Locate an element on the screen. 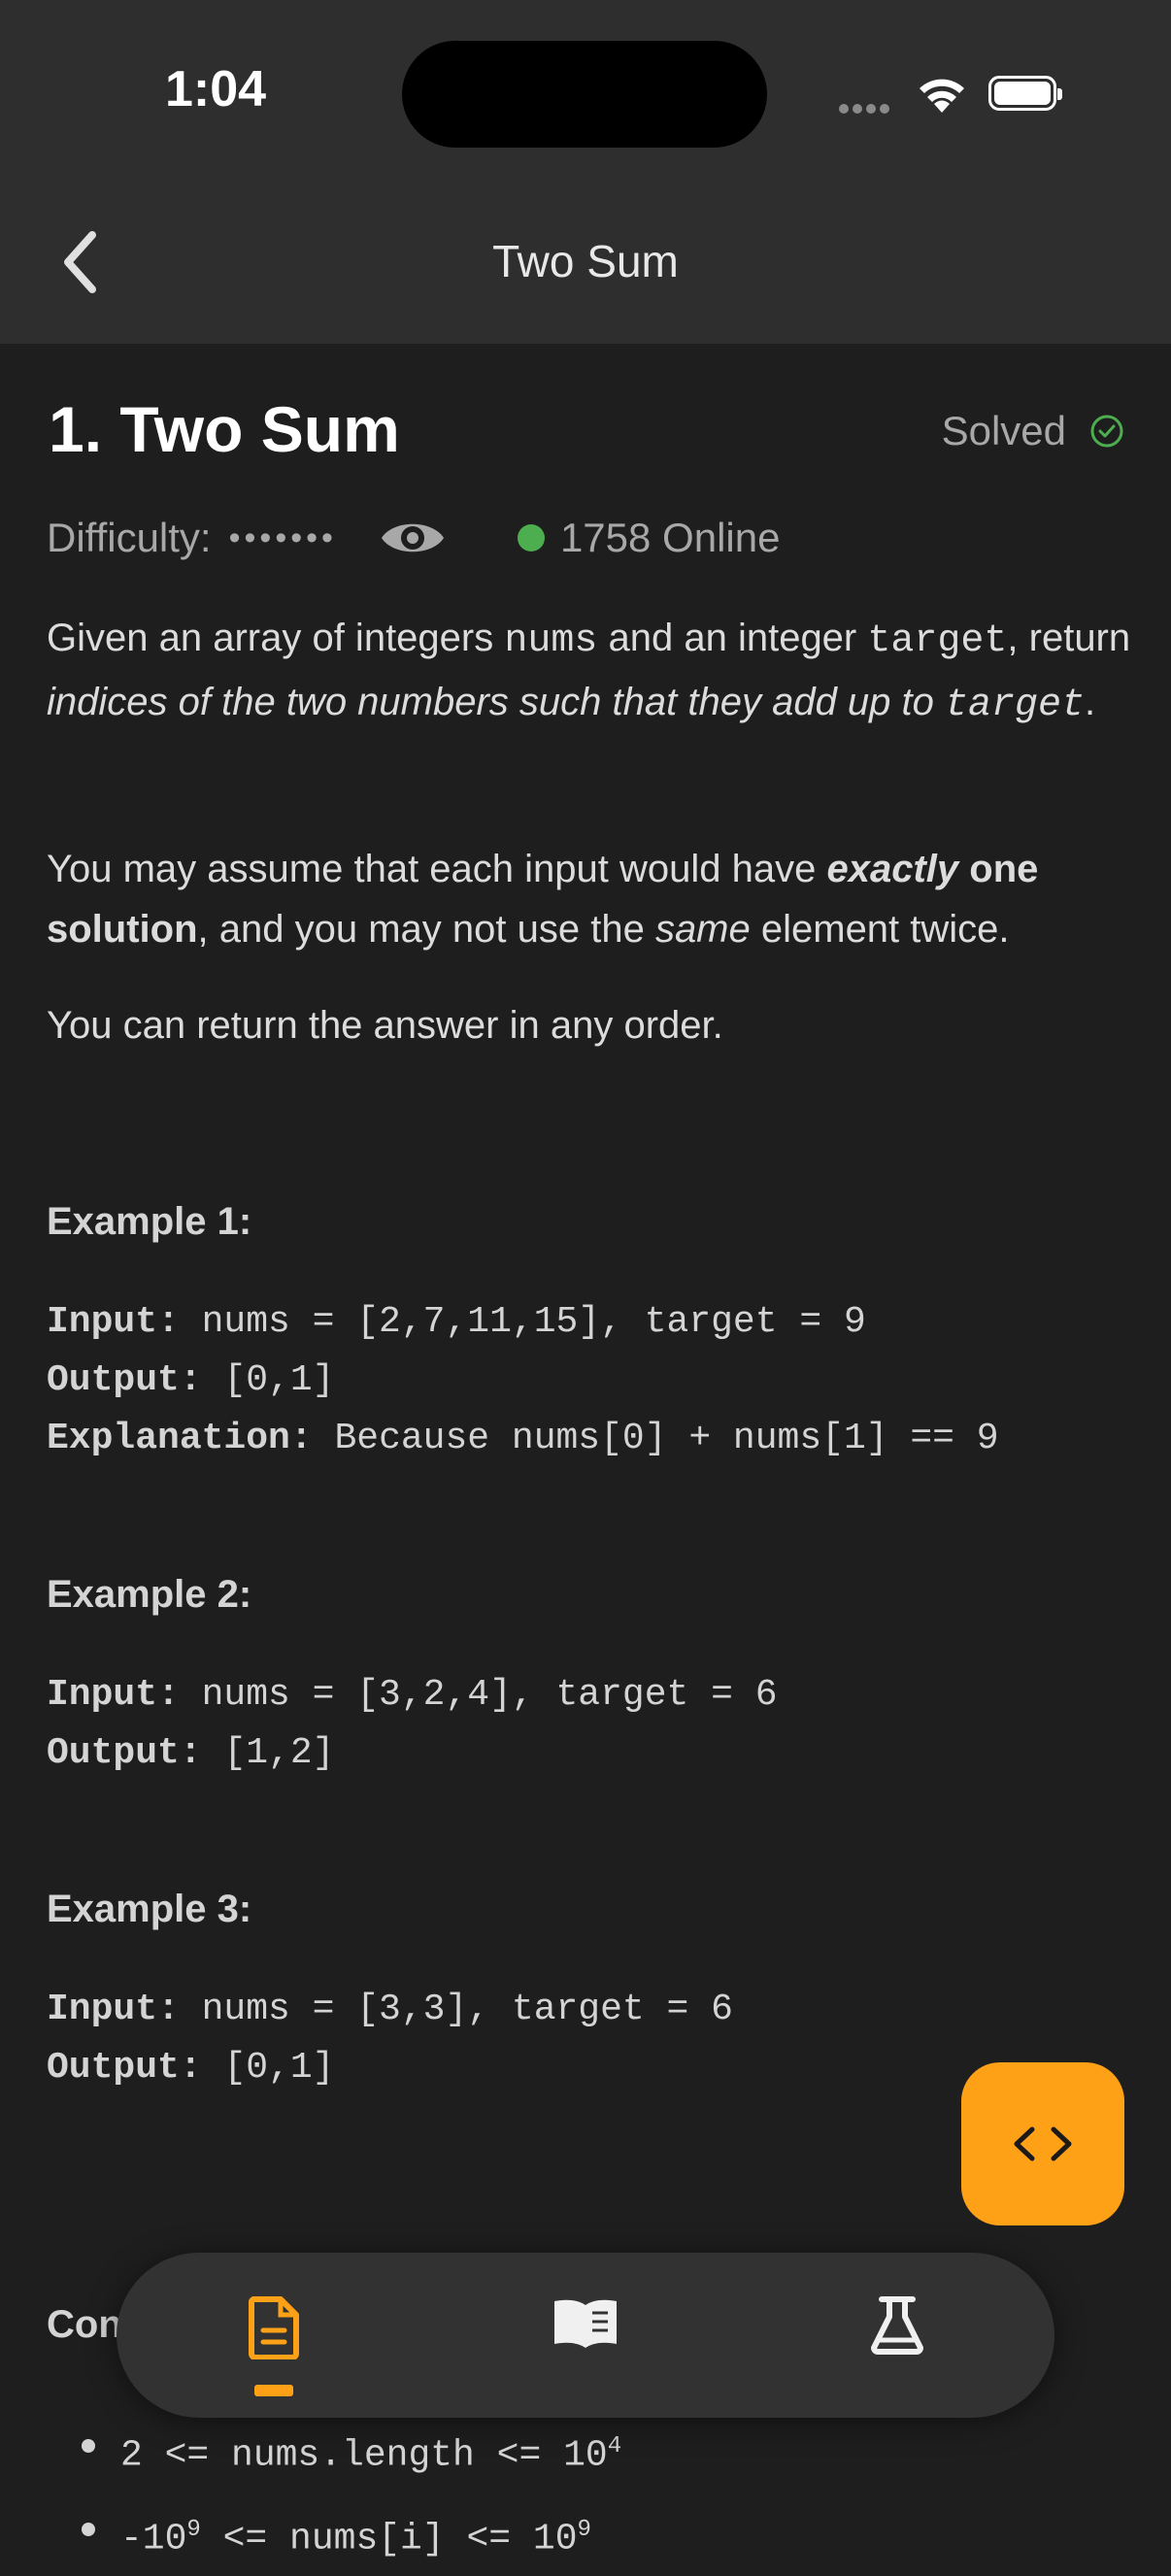 Image resolution: width=1171 pixels, height=2576 pixels. tab-testcases is located at coordinates (897, 2334).